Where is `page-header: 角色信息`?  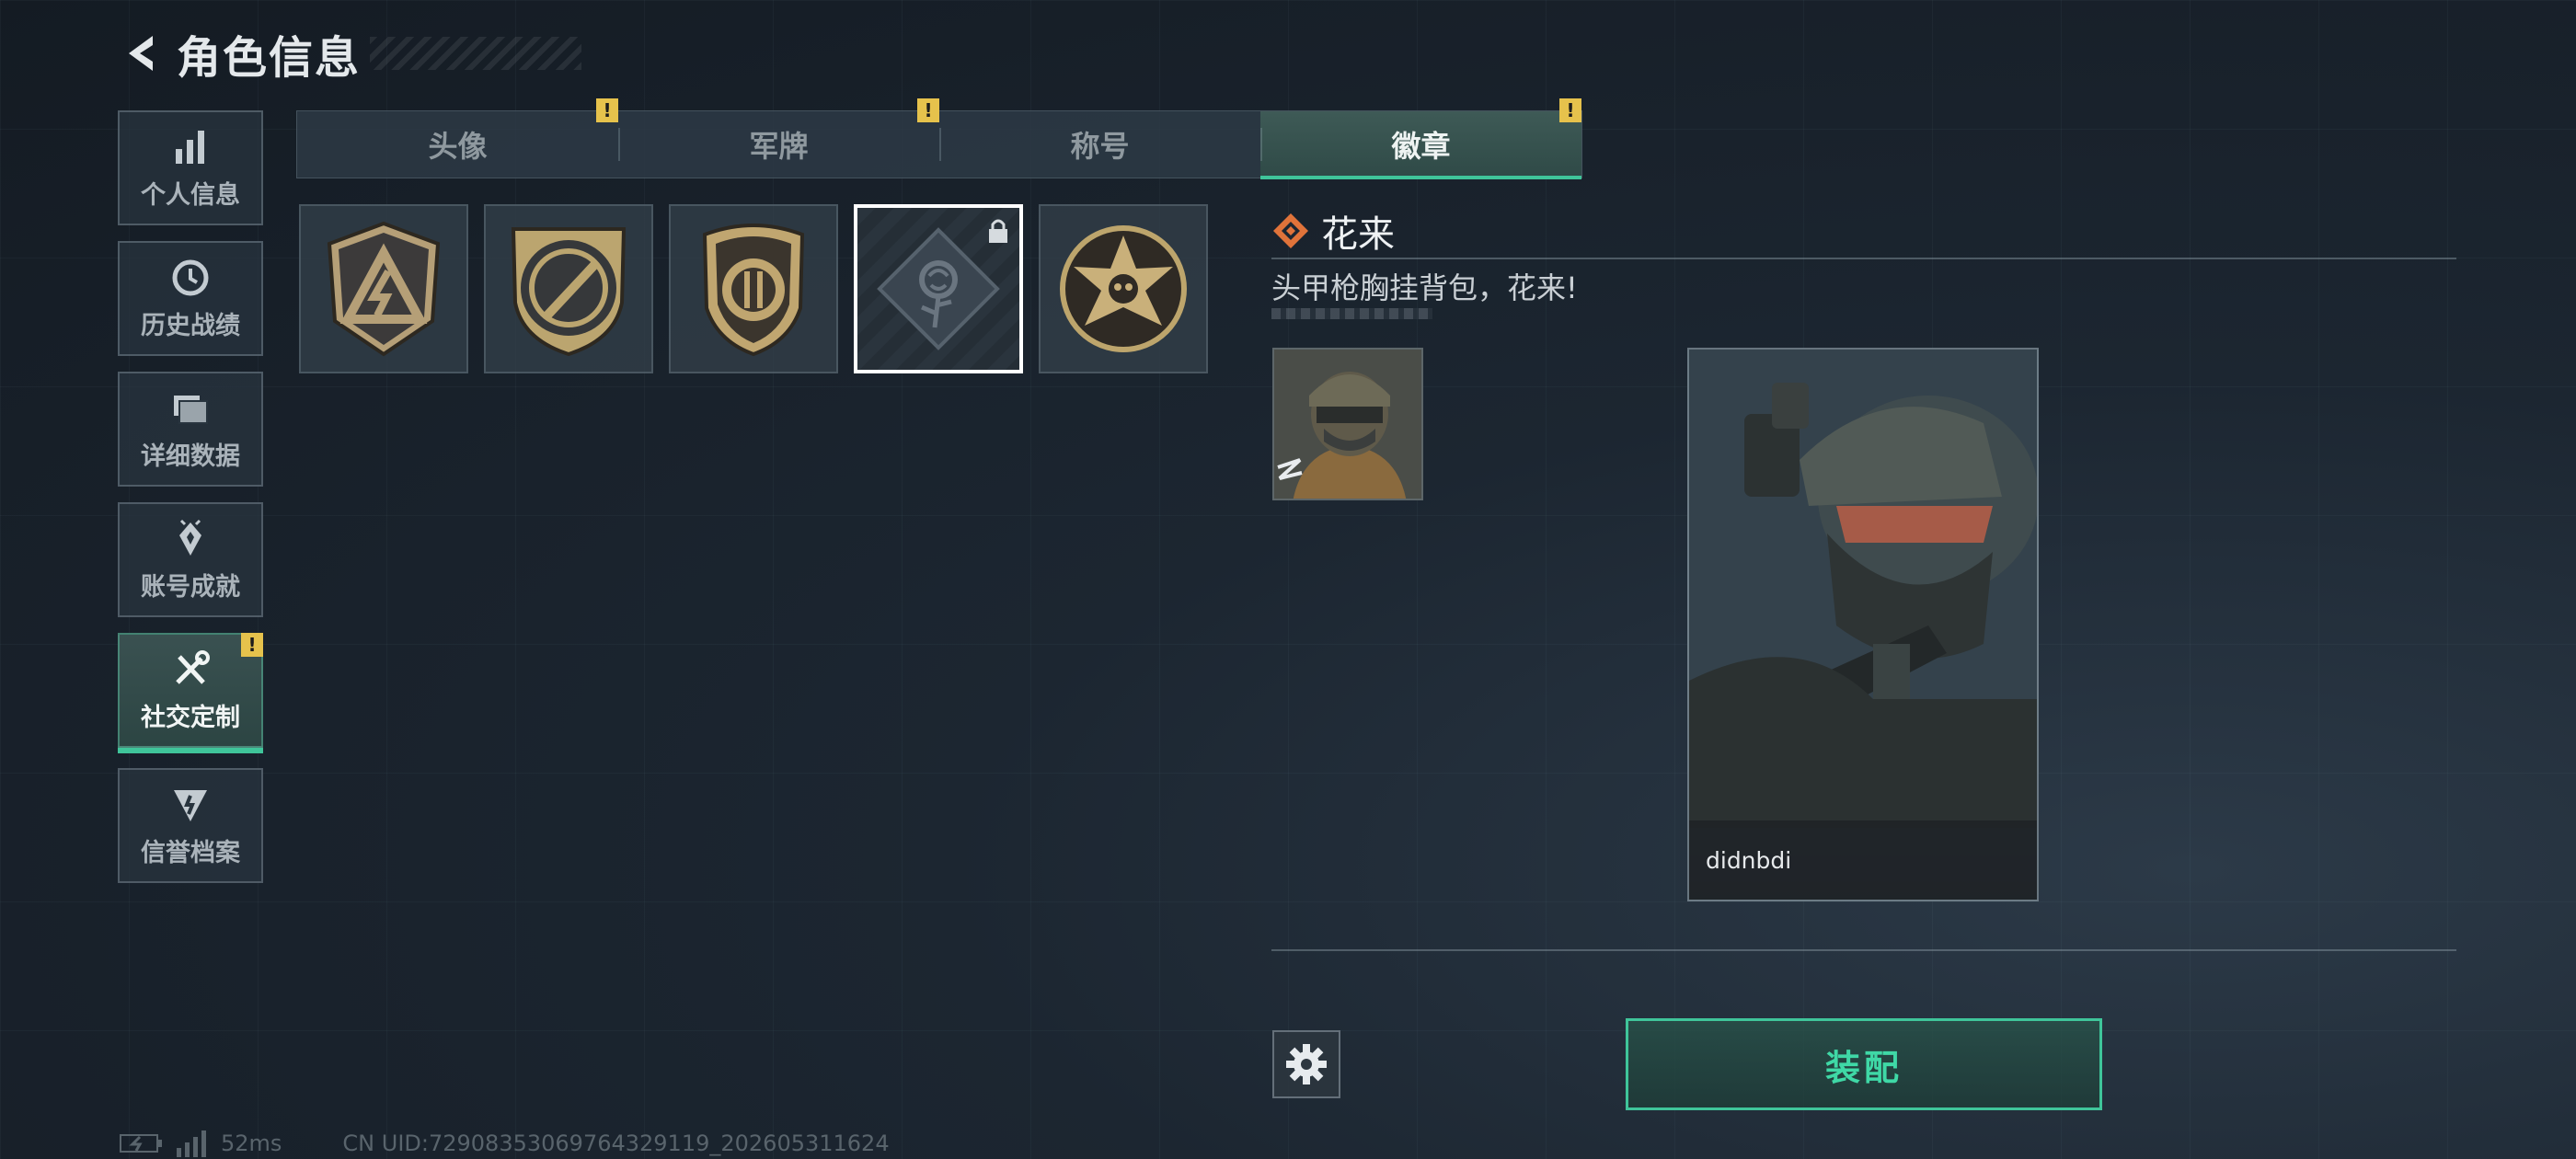
page-header: 角色信息 is located at coordinates (351, 55).